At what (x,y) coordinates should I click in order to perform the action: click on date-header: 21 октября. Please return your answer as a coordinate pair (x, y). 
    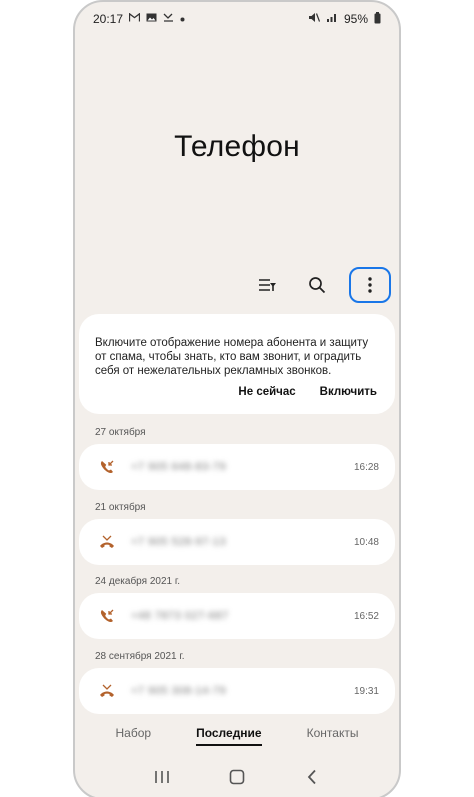
    Looking at the image, I should click on (120, 507).